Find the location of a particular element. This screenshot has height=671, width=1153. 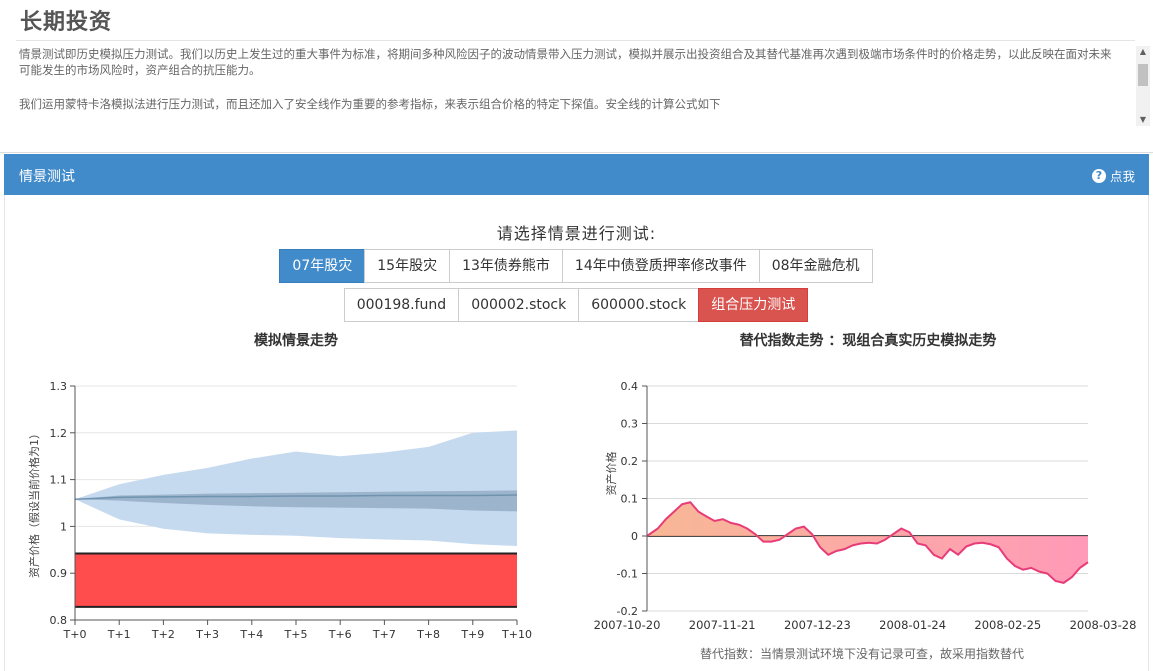

confidence-band-outer is located at coordinates (296, 488).